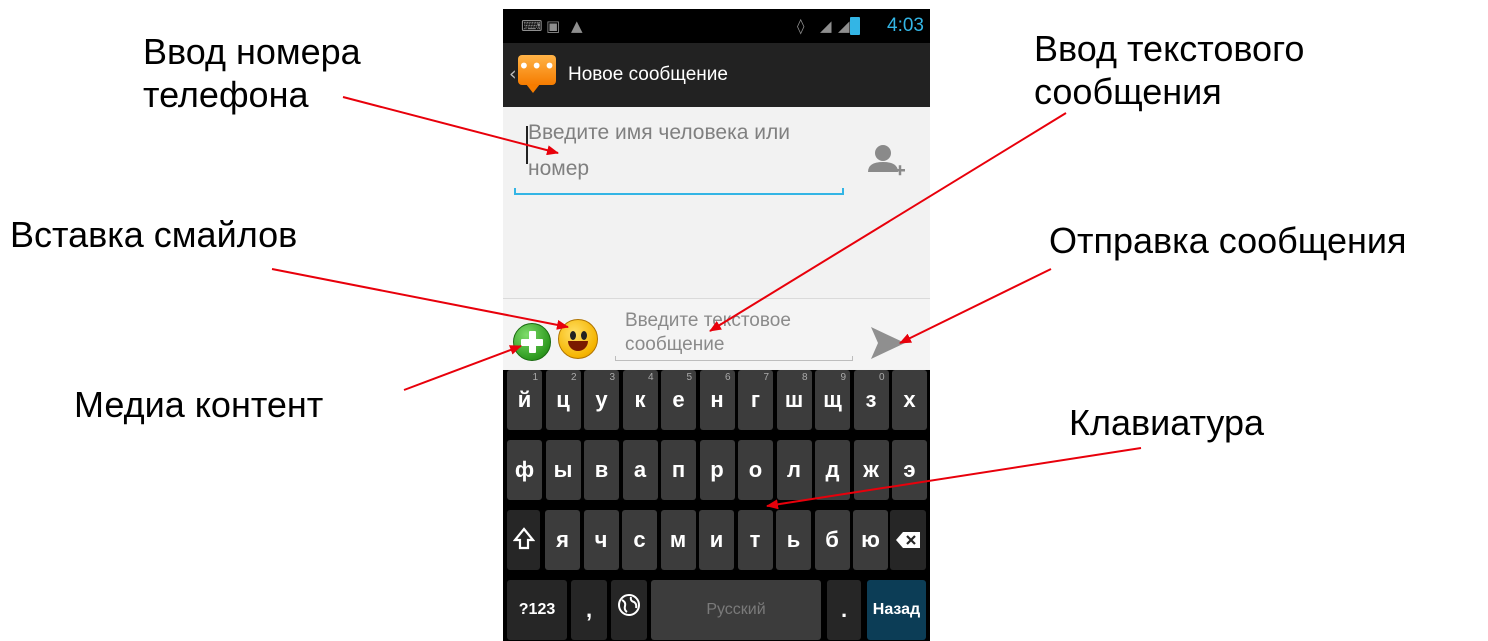  What do you see at coordinates (689, 377) in the screenshot?
I see `key-hint: 5` at bounding box center [689, 377].